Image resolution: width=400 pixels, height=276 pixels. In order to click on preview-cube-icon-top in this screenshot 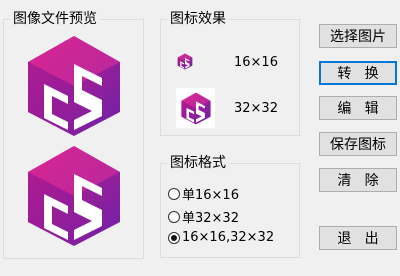, I will do `click(74, 86)`.